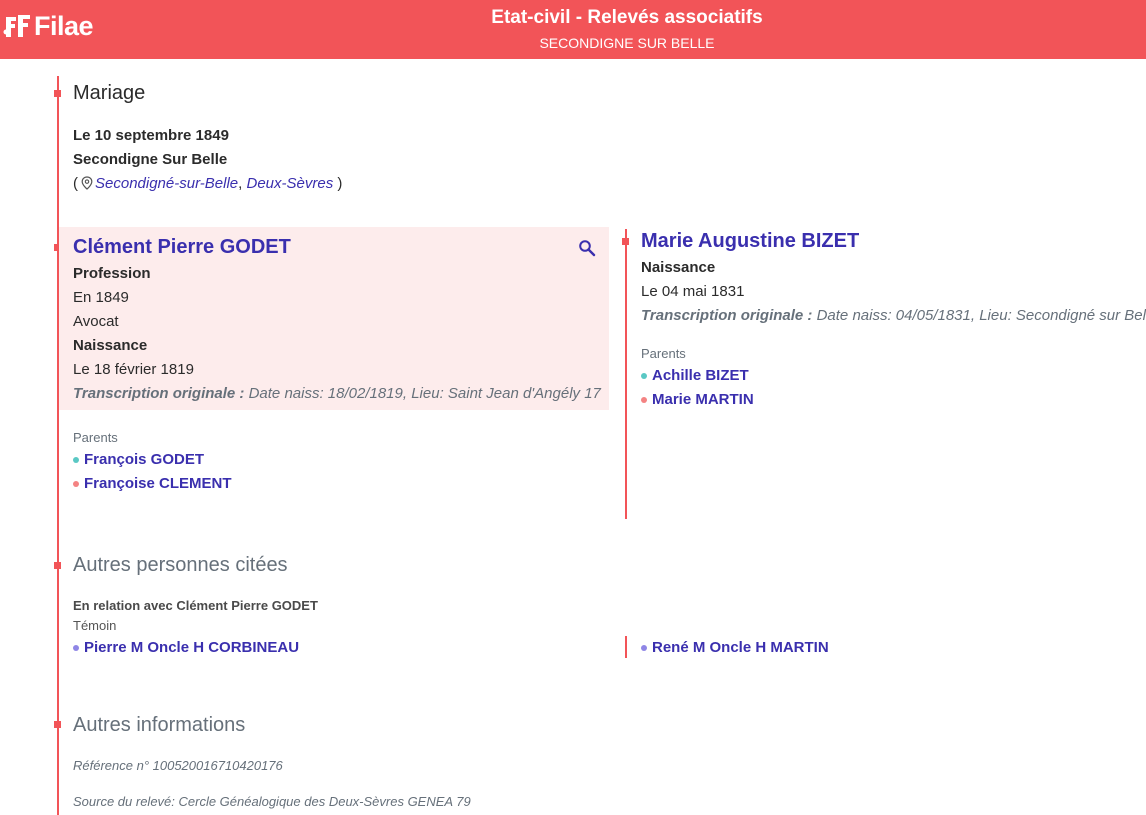 Image resolution: width=1146 pixels, height=815 pixels. Describe the element at coordinates (178, 765) in the screenshot. I see `reference-number: Référence n° 100520016710420176` at that location.